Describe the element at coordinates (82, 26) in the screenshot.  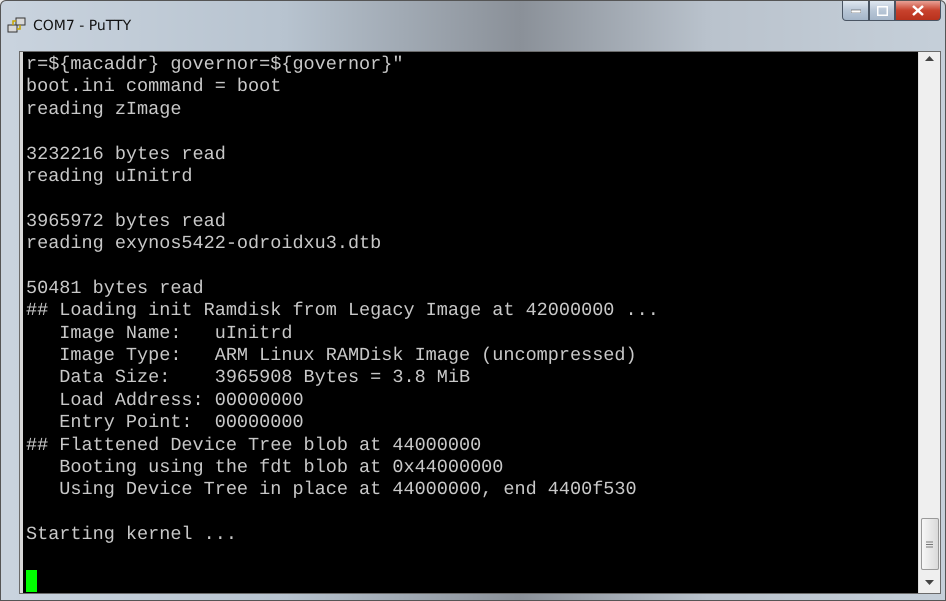
I see `window-title: COM7 - PuTTY` at that location.